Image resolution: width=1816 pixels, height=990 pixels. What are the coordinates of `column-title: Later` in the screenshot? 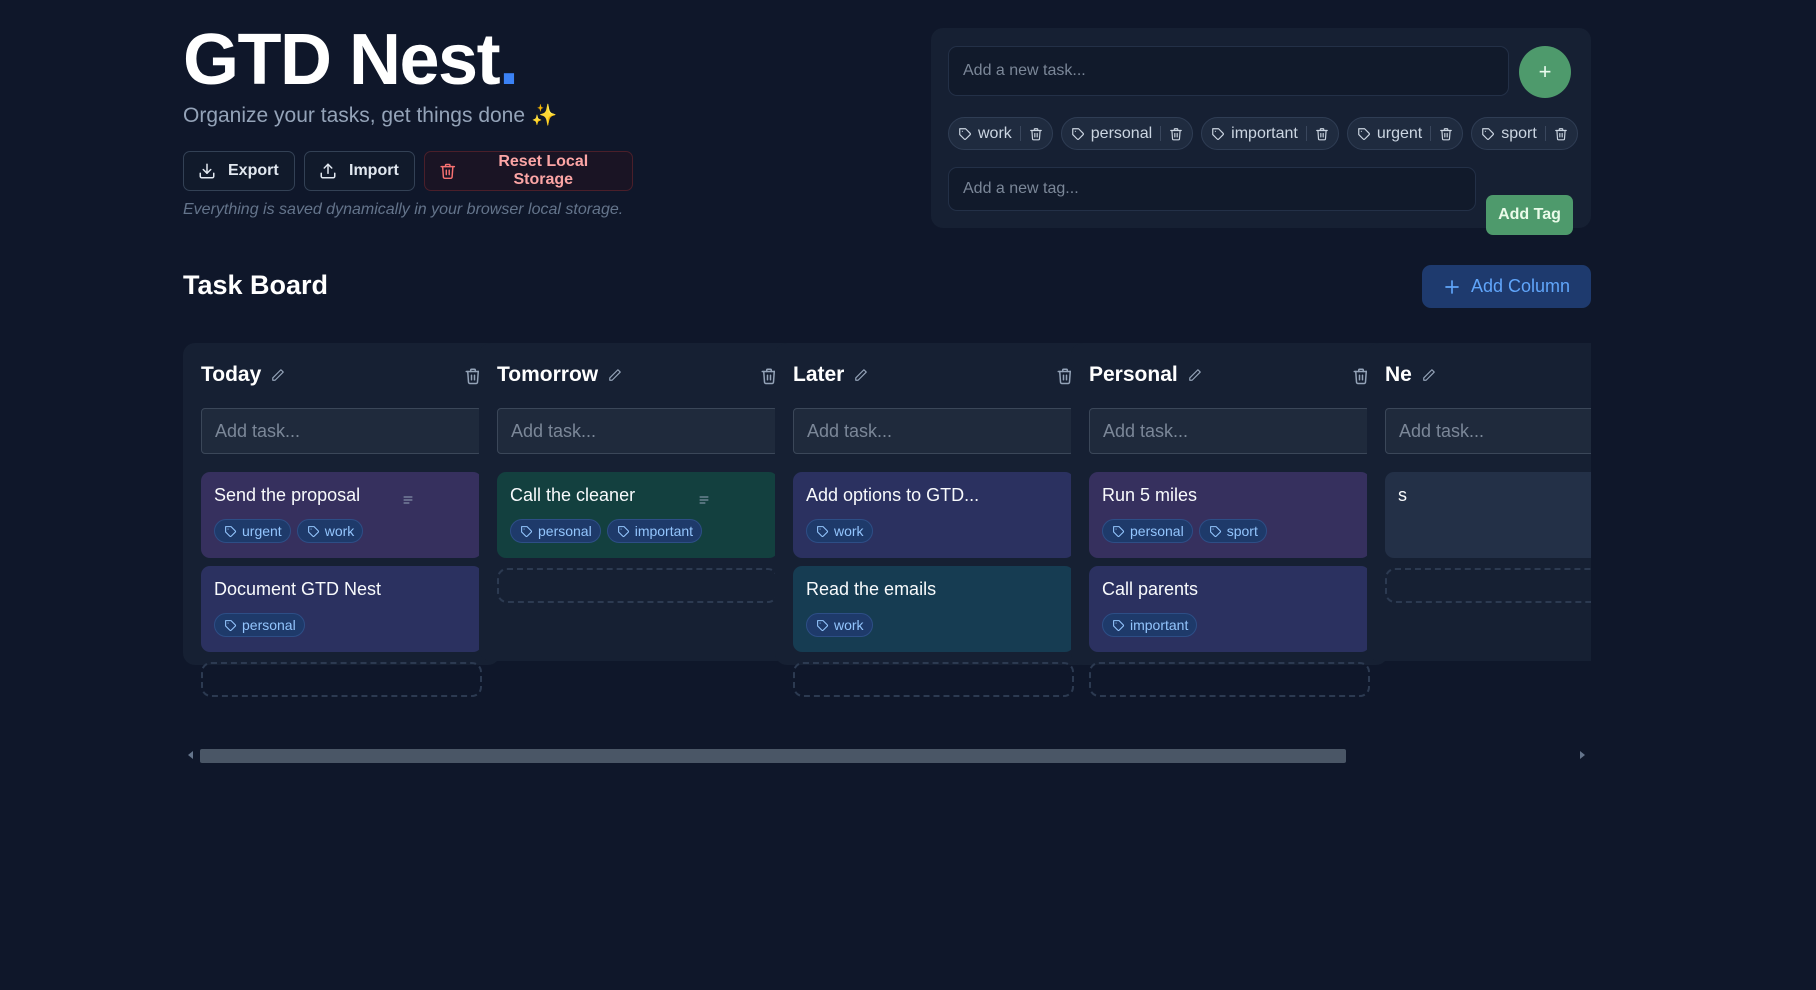 It's located at (819, 374).